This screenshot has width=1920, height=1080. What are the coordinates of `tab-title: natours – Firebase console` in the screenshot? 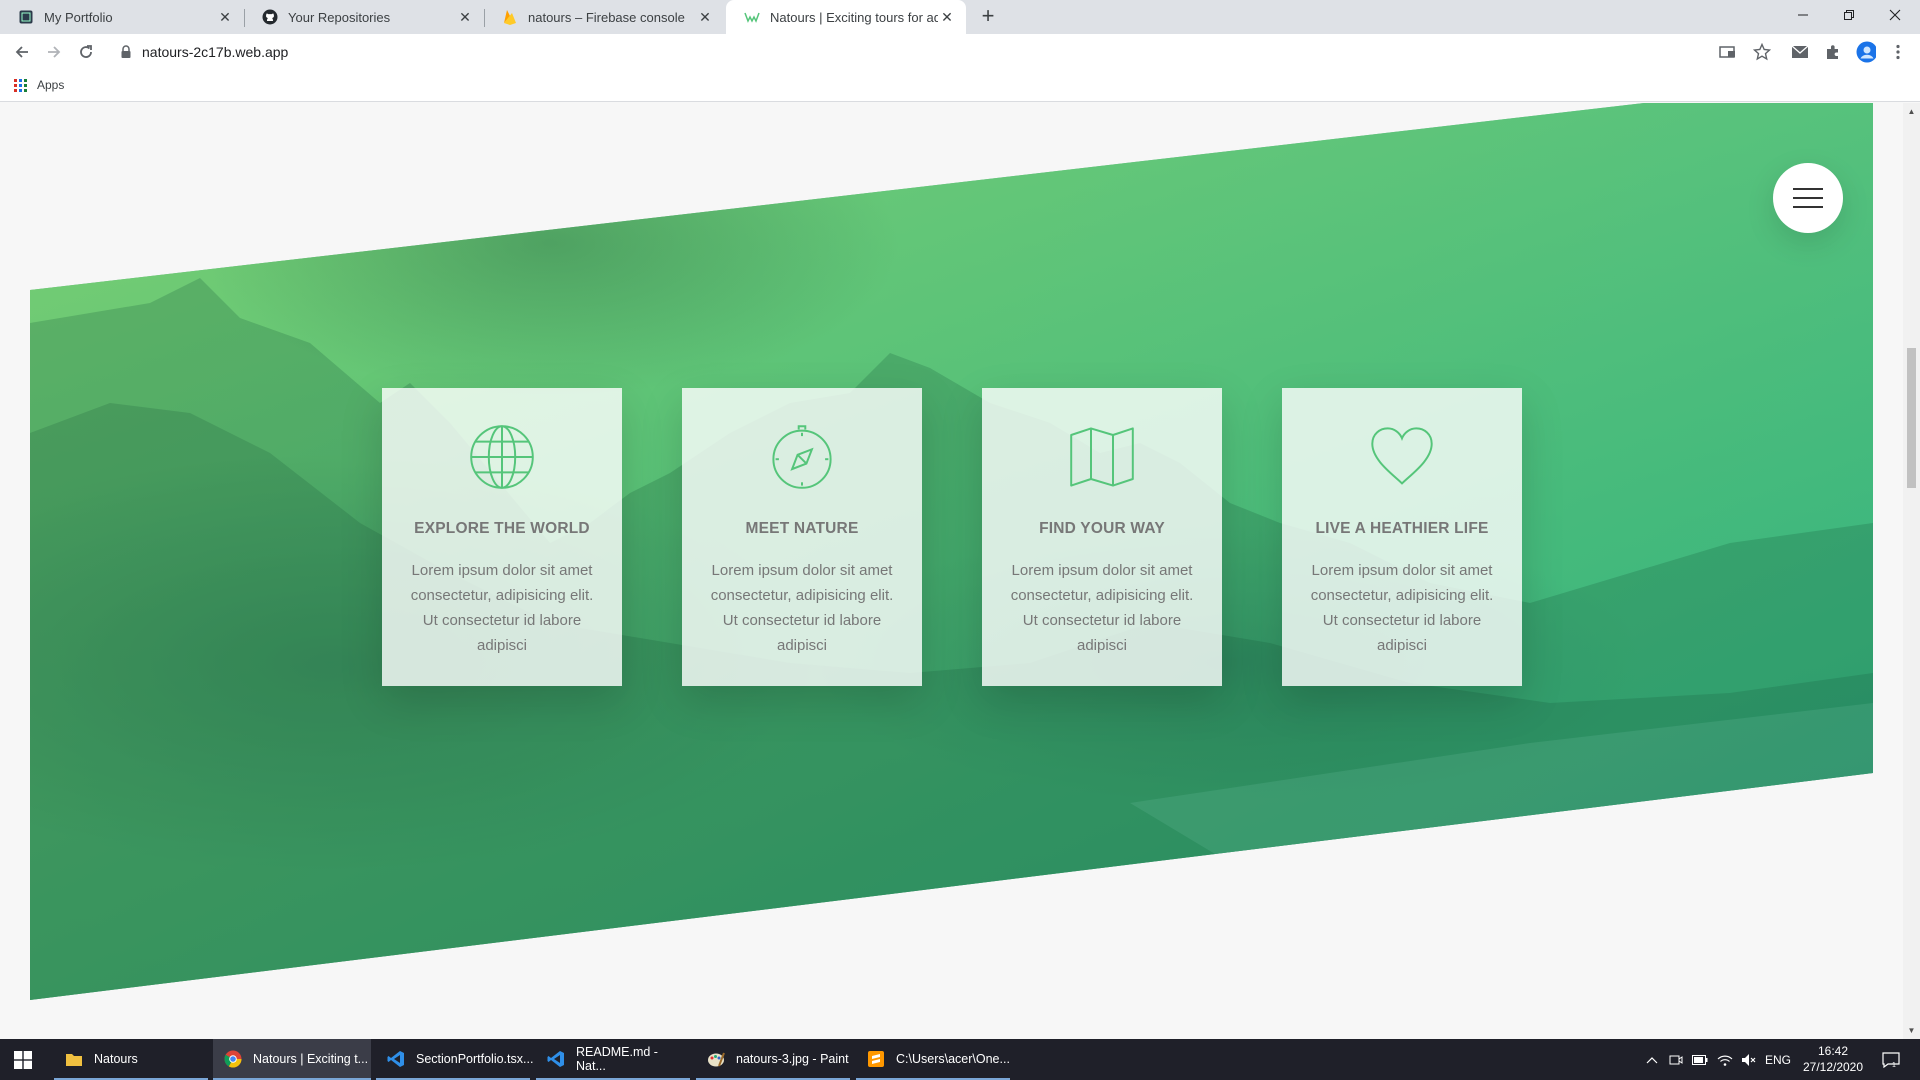 It's located at (606, 17).